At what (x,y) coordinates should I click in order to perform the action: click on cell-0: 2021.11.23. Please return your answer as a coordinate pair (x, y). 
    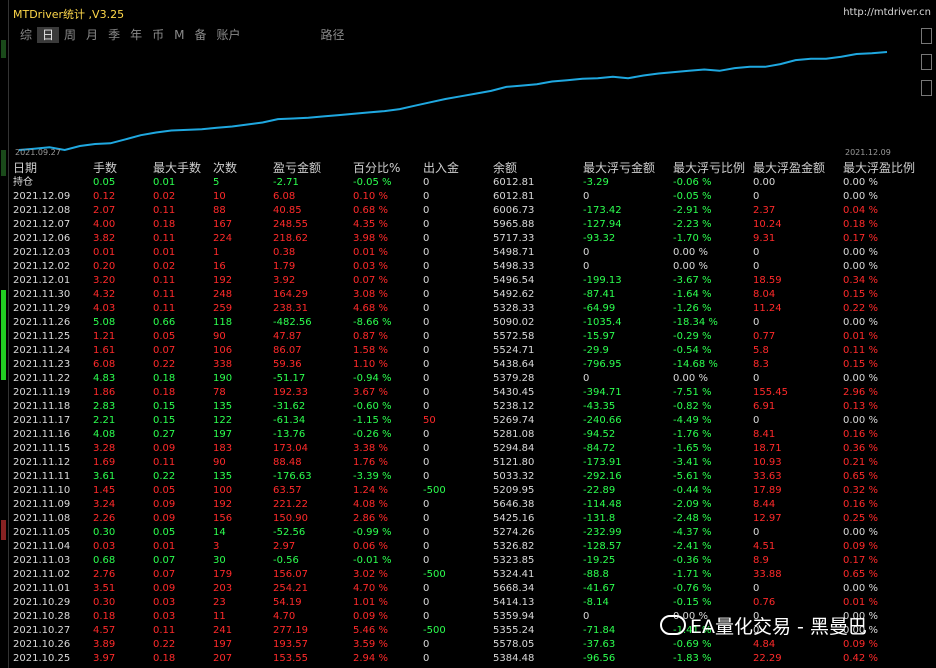
    Looking at the image, I should click on (42, 364).